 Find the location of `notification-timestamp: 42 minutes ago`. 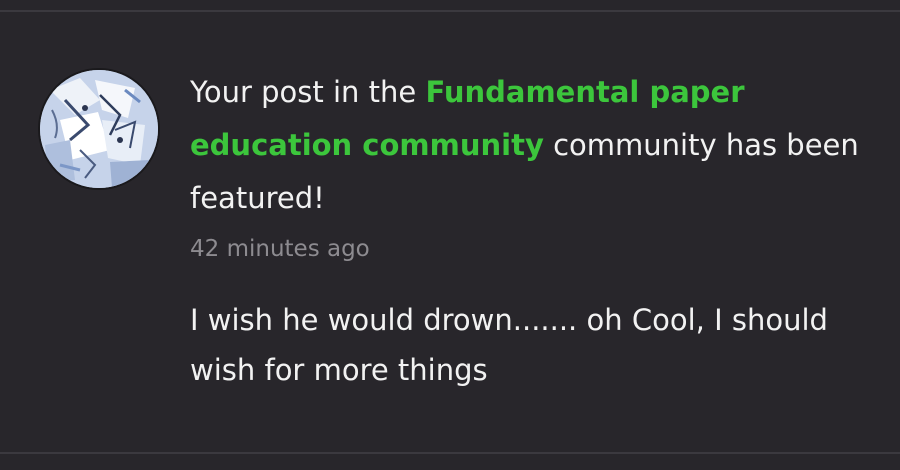

notification-timestamp: 42 minutes ago is located at coordinates (280, 249).